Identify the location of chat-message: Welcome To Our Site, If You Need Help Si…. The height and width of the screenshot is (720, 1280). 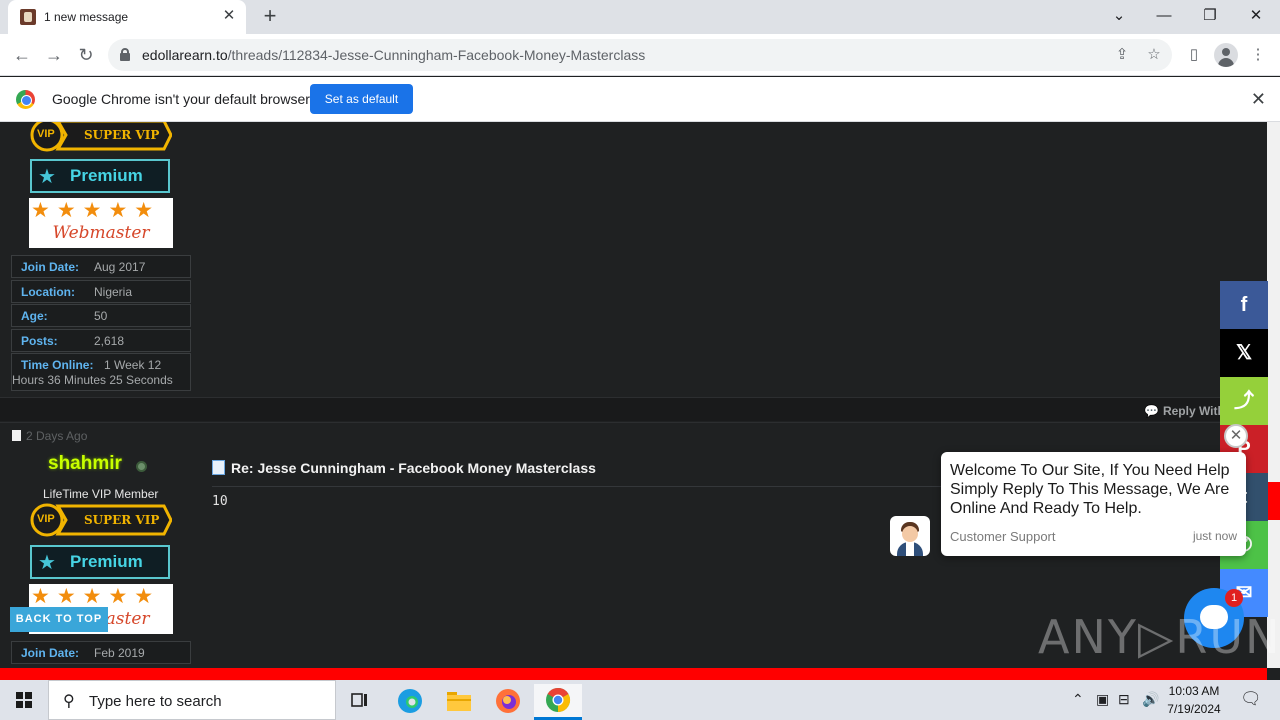
(1090, 489).